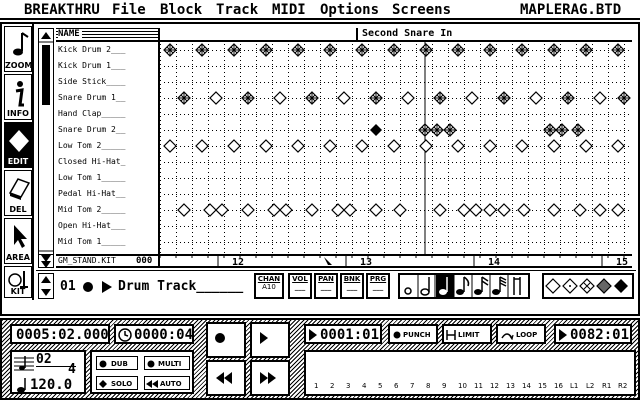 The image size is (640, 400). What do you see at coordinates (328, 261) in the screenshot?
I see `position-pointer-icon` at bounding box center [328, 261].